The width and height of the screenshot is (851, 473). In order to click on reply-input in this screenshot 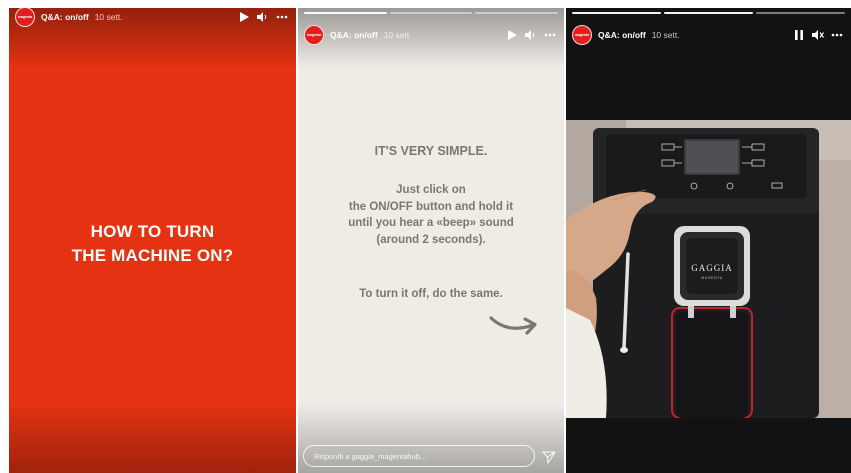, I will do `click(424, 456)`.